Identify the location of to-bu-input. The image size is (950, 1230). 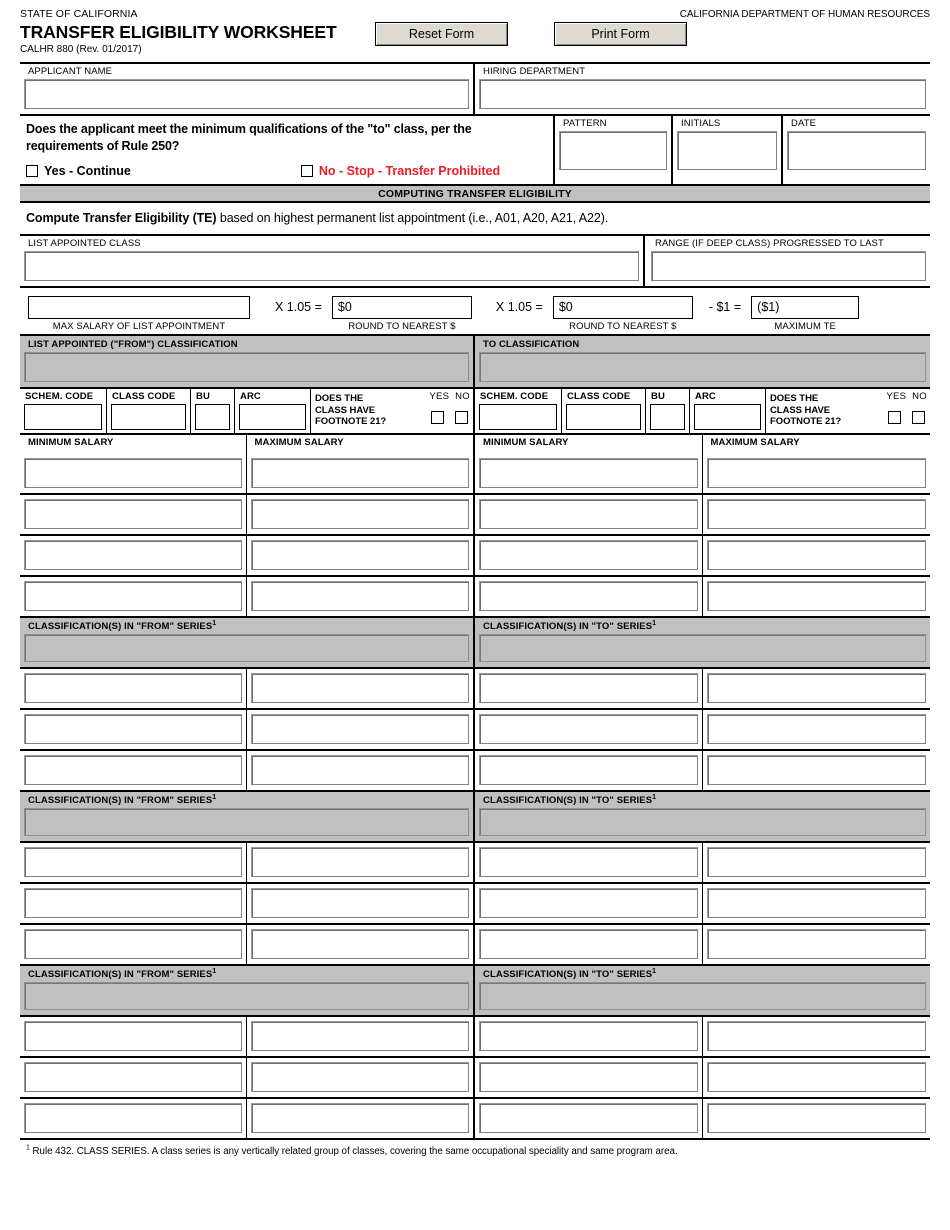
(667, 417).